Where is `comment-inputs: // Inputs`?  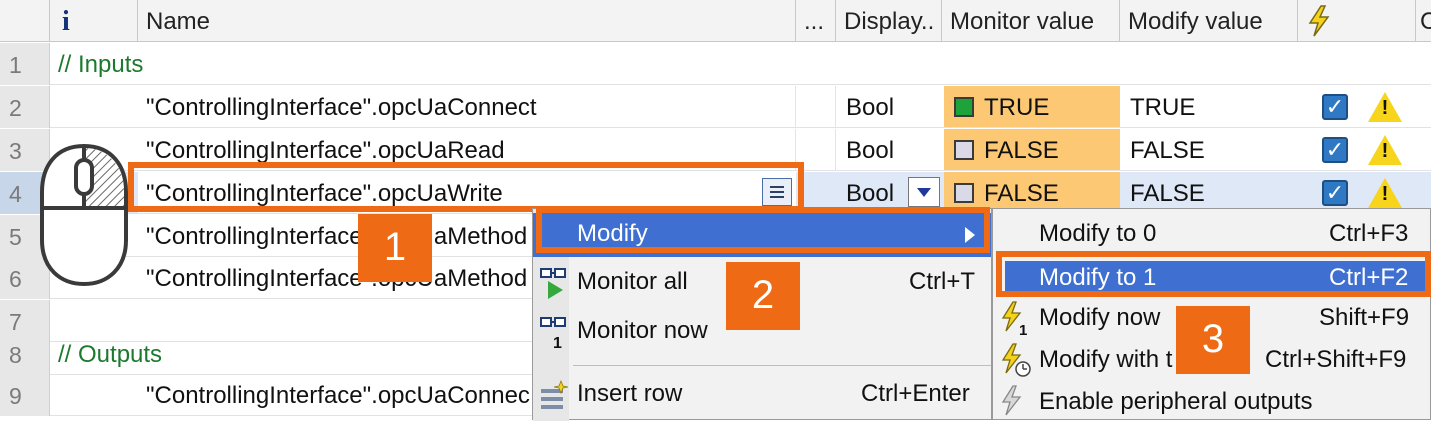
comment-inputs: // Inputs is located at coordinates (101, 64).